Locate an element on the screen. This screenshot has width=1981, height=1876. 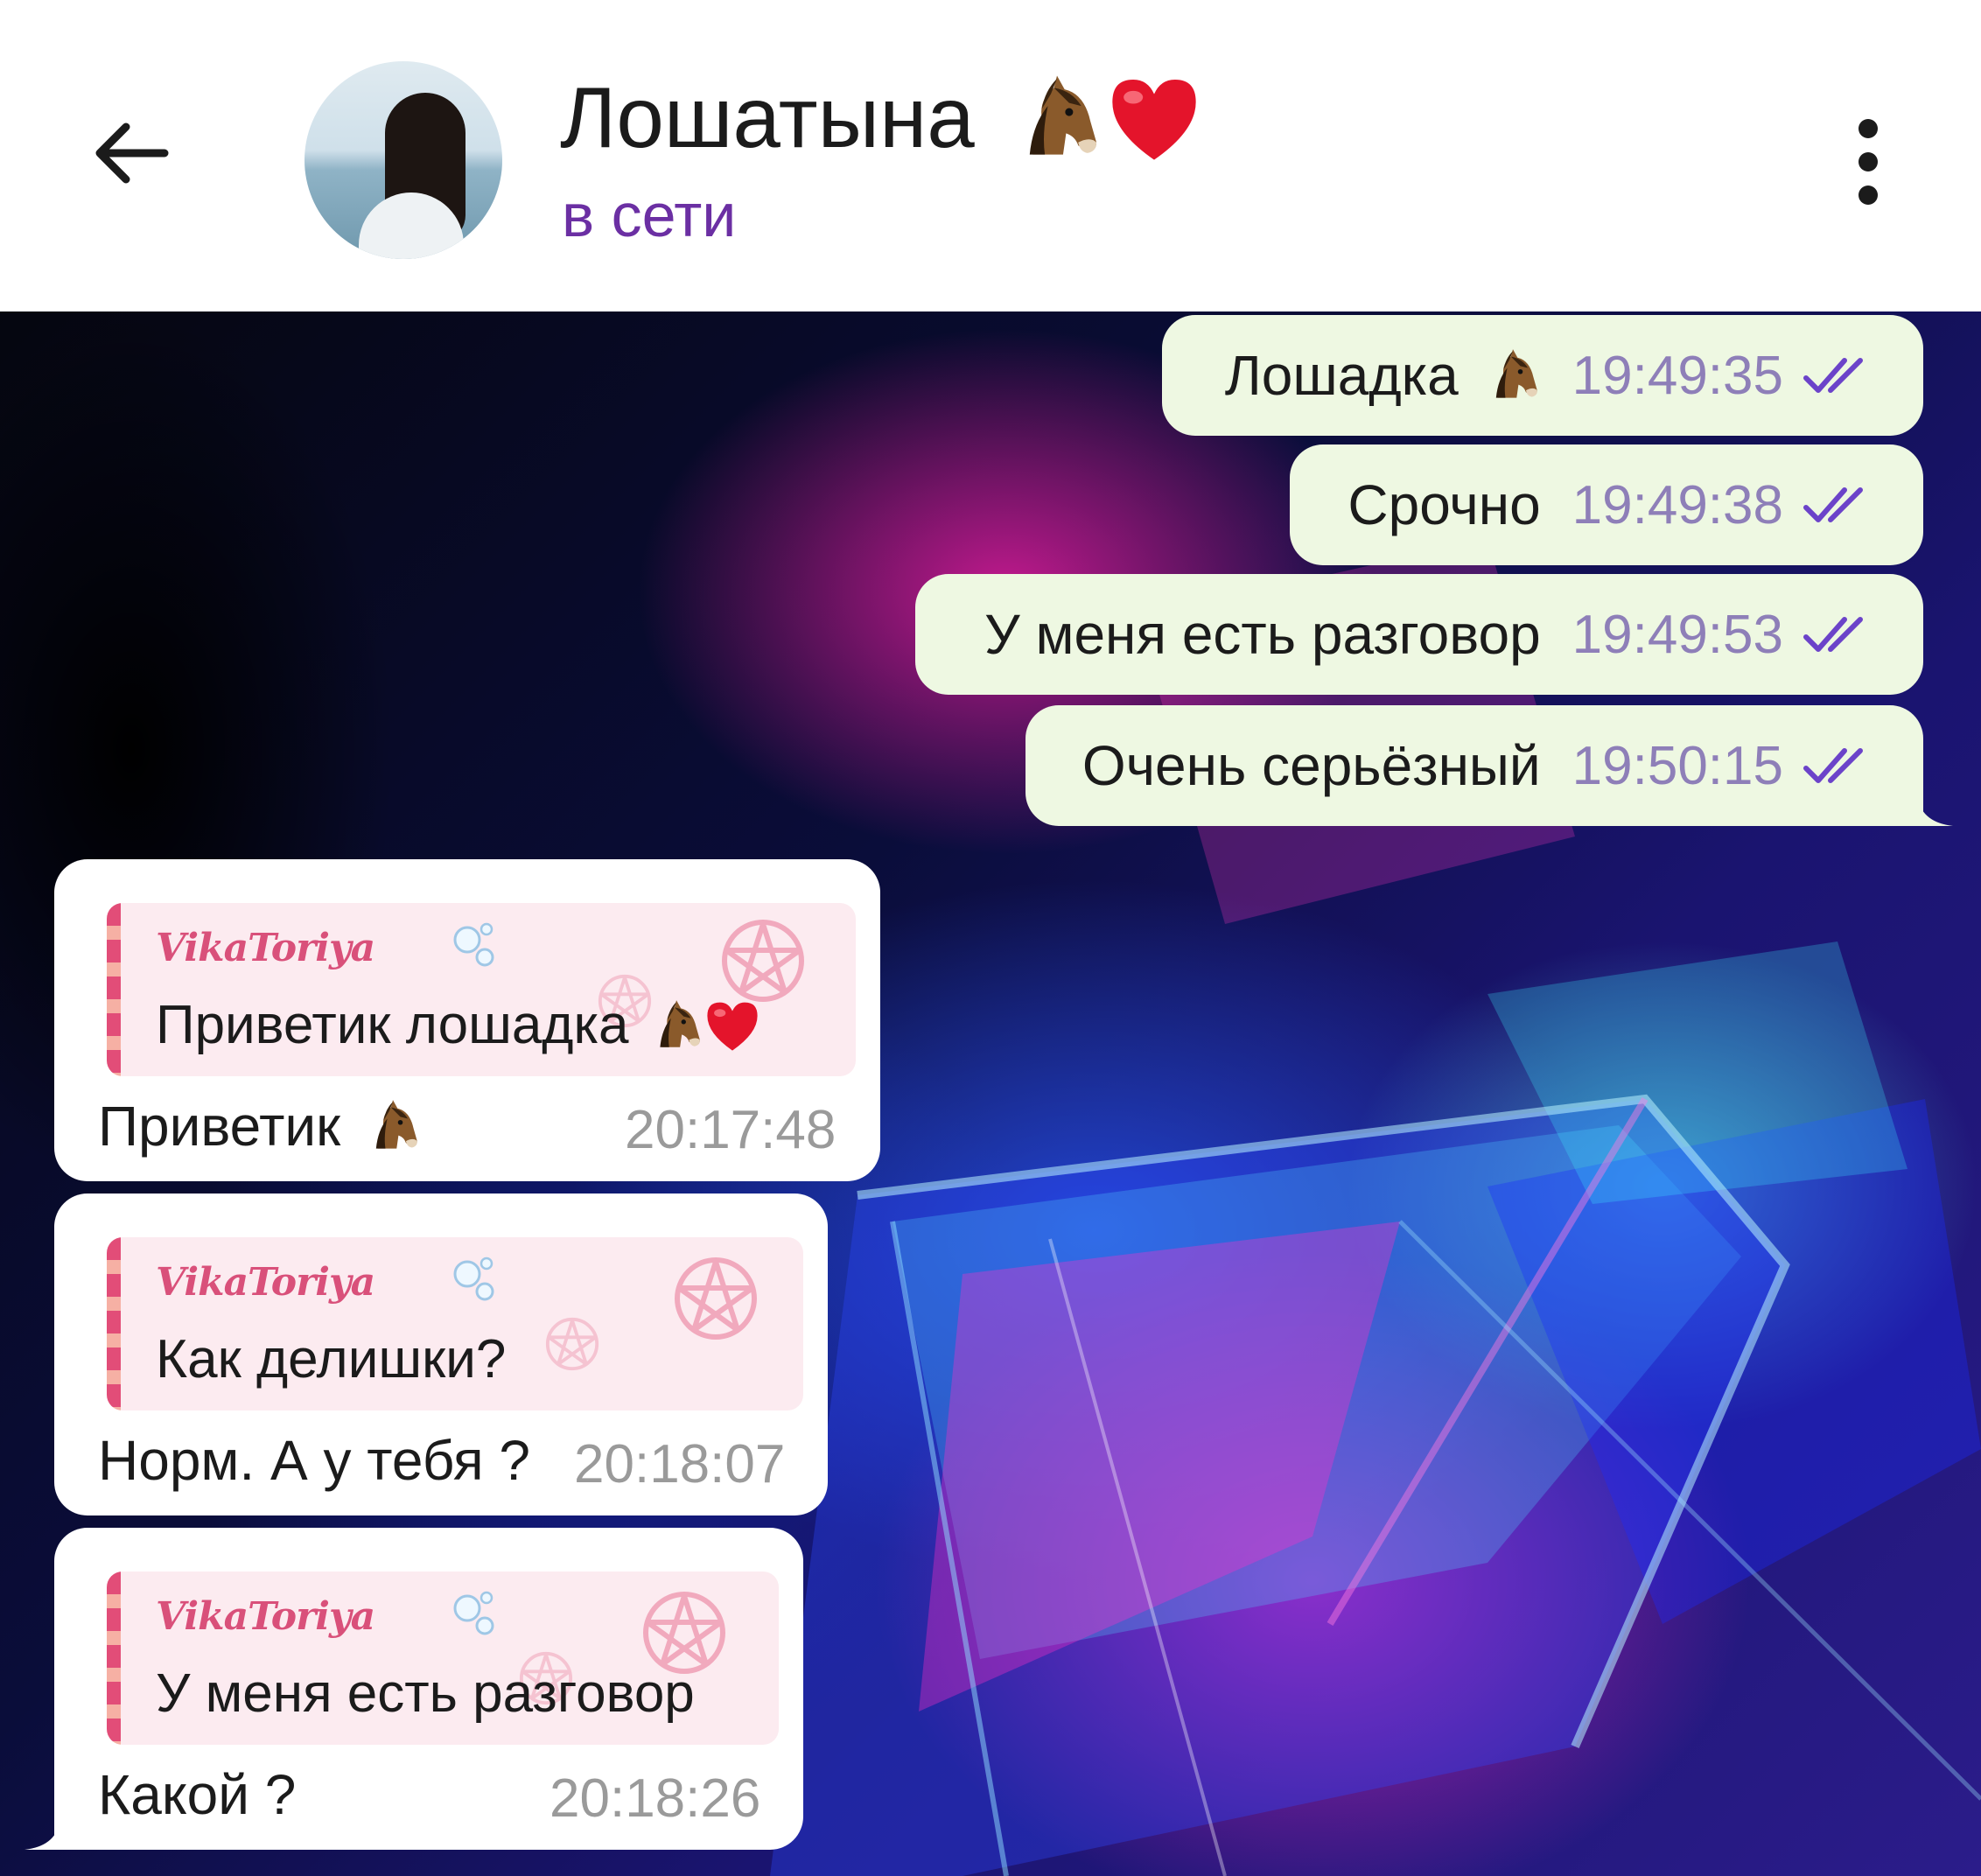
contact-avatar is located at coordinates (403, 160).